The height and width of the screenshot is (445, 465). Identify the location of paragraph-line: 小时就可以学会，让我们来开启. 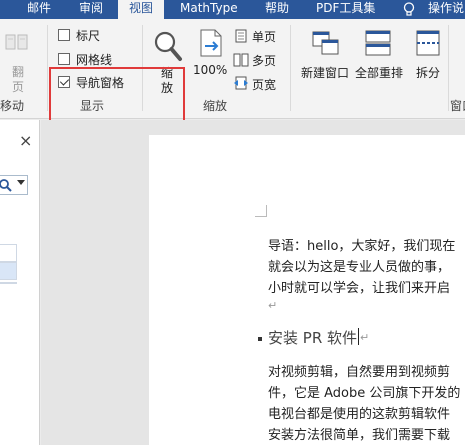
(359, 286).